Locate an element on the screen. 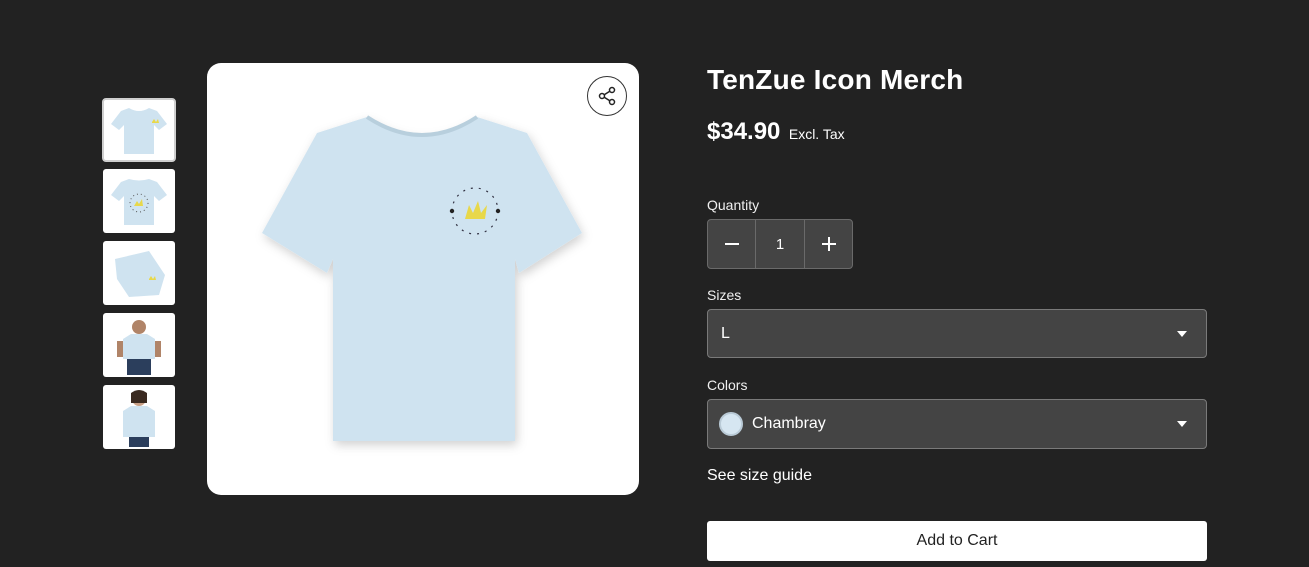  tshirt-image is located at coordinates (422, 278).